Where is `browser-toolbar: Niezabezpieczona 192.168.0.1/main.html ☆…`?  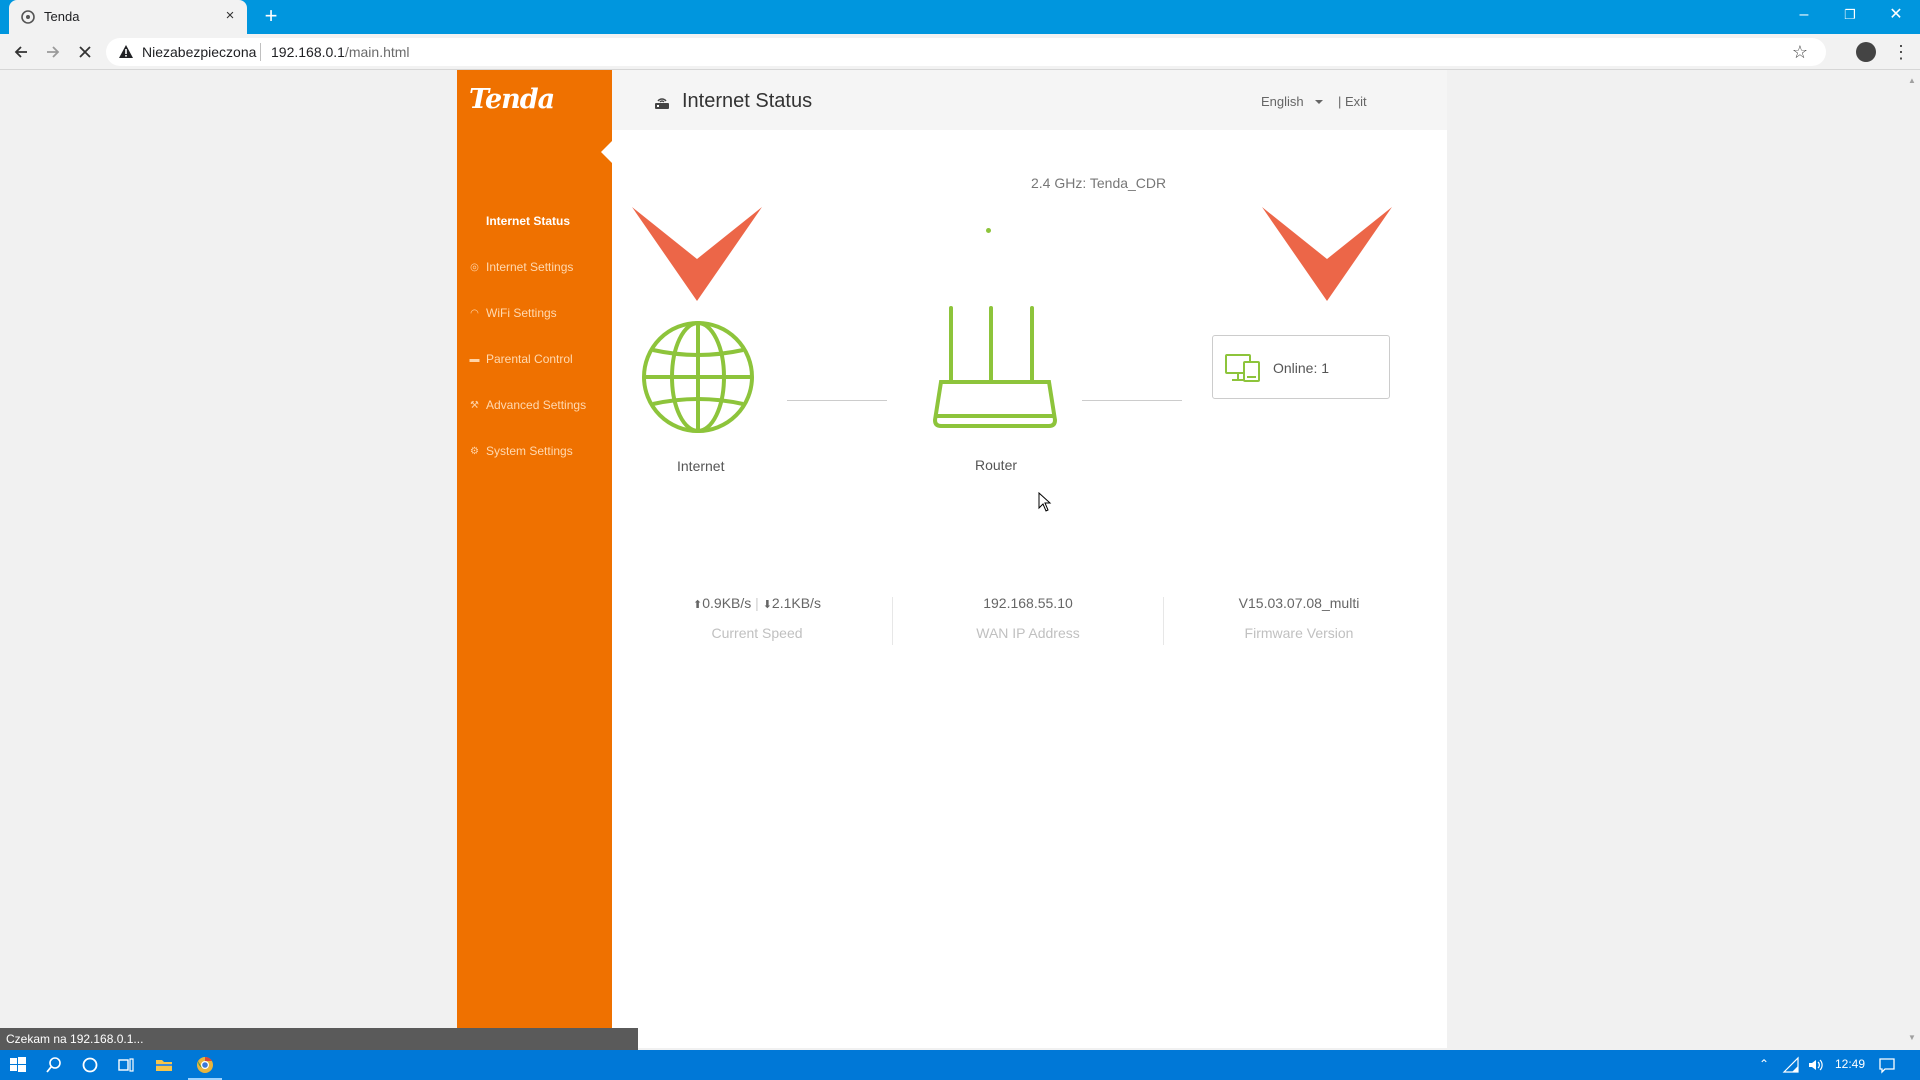
browser-toolbar: Niezabezpieczona 192.168.0.1/main.html ☆… is located at coordinates (960, 52).